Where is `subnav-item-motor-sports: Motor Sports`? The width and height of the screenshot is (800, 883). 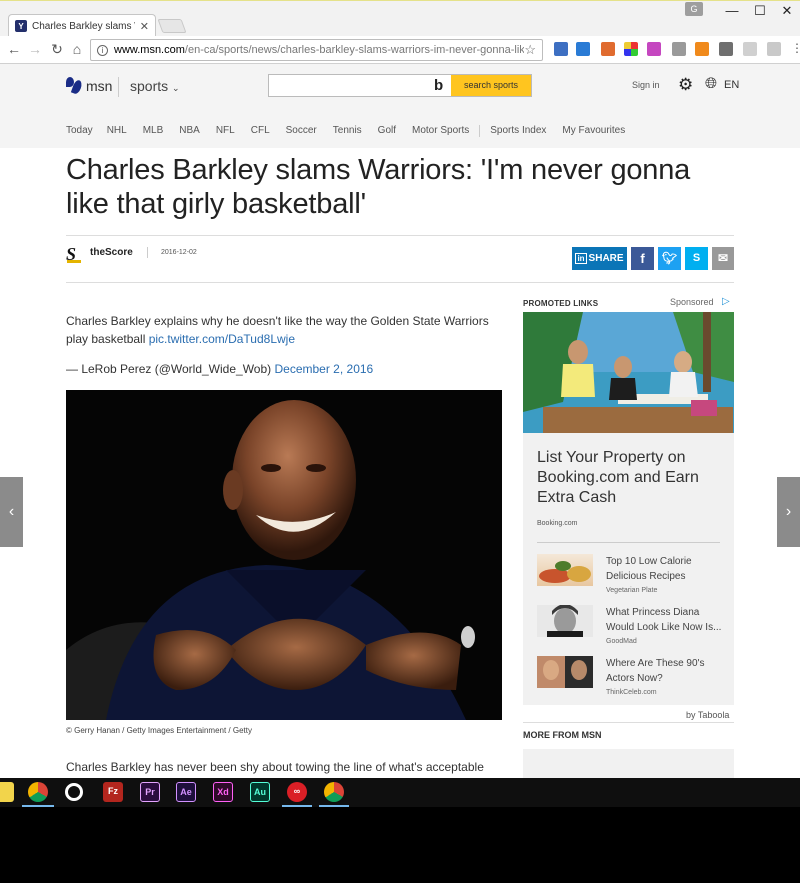 subnav-item-motor-sports: Motor Sports is located at coordinates (440, 131).